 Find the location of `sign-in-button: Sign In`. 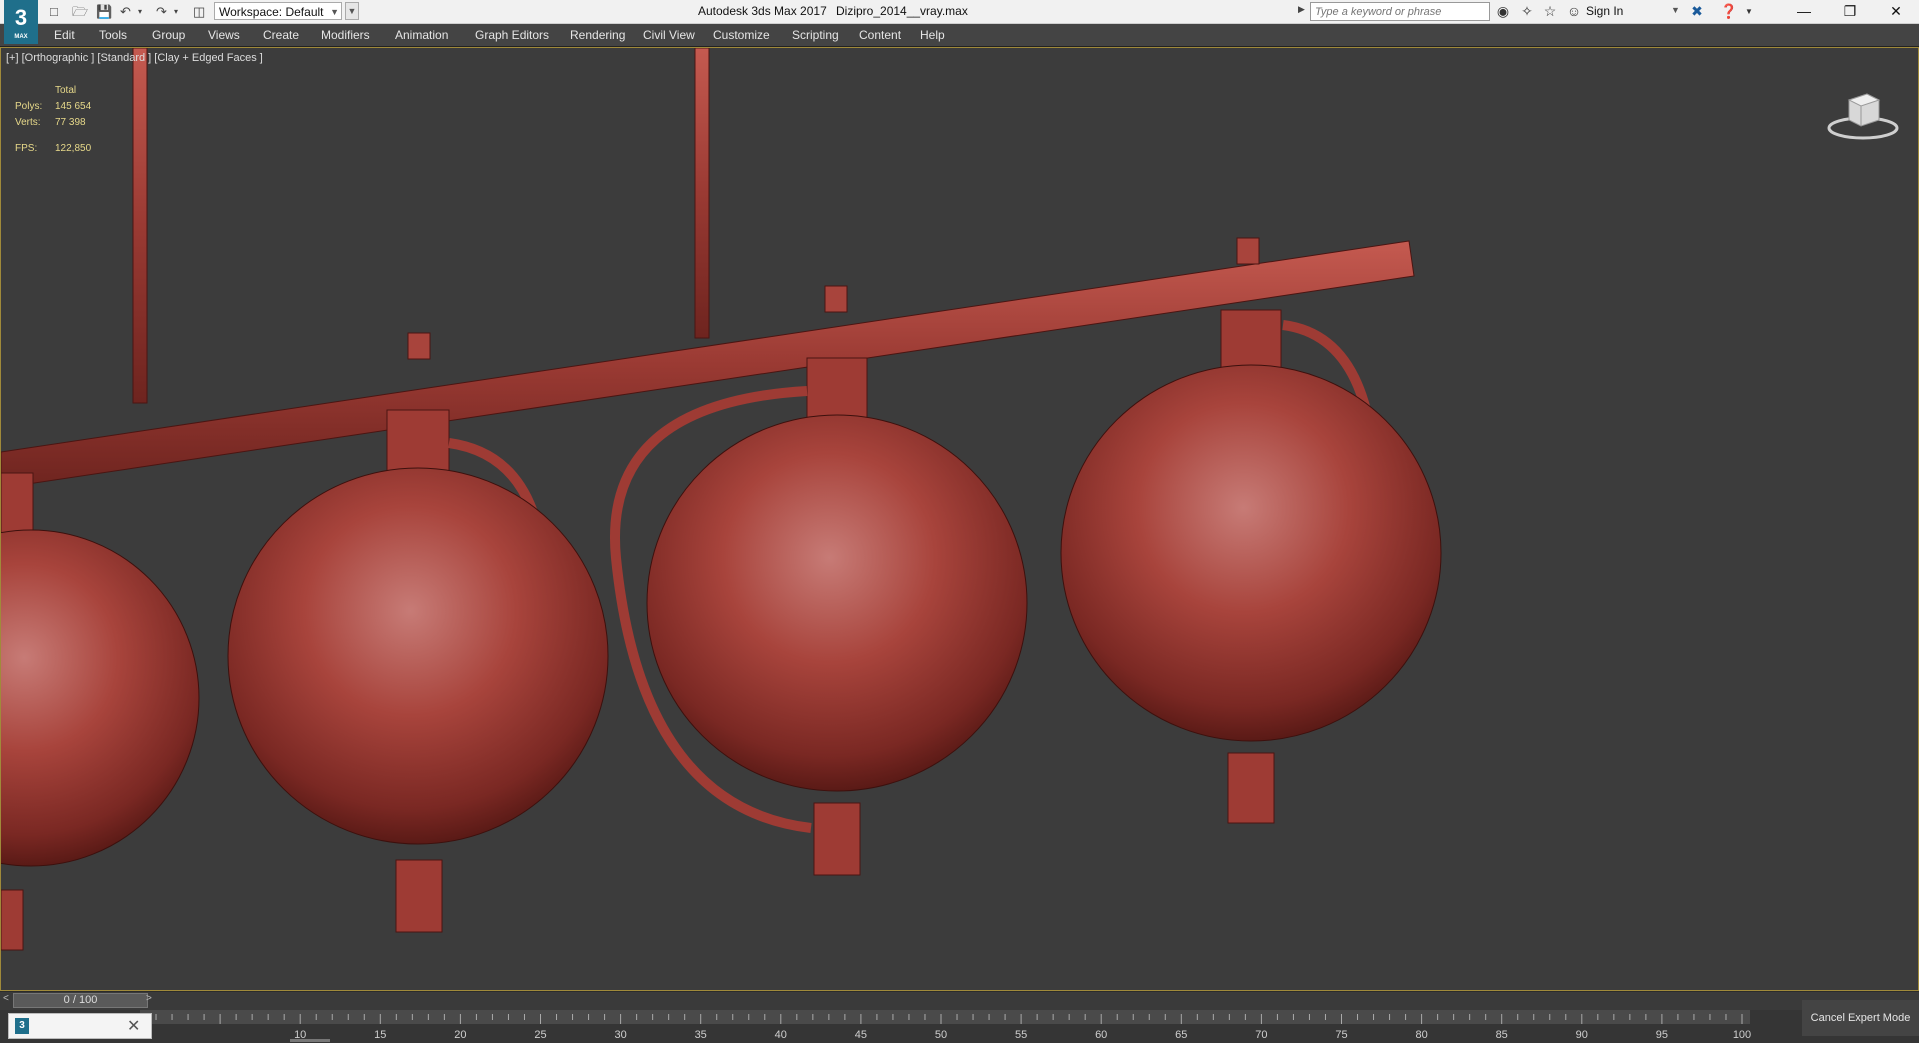

sign-in-button: Sign In is located at coordinates (1604, 11).